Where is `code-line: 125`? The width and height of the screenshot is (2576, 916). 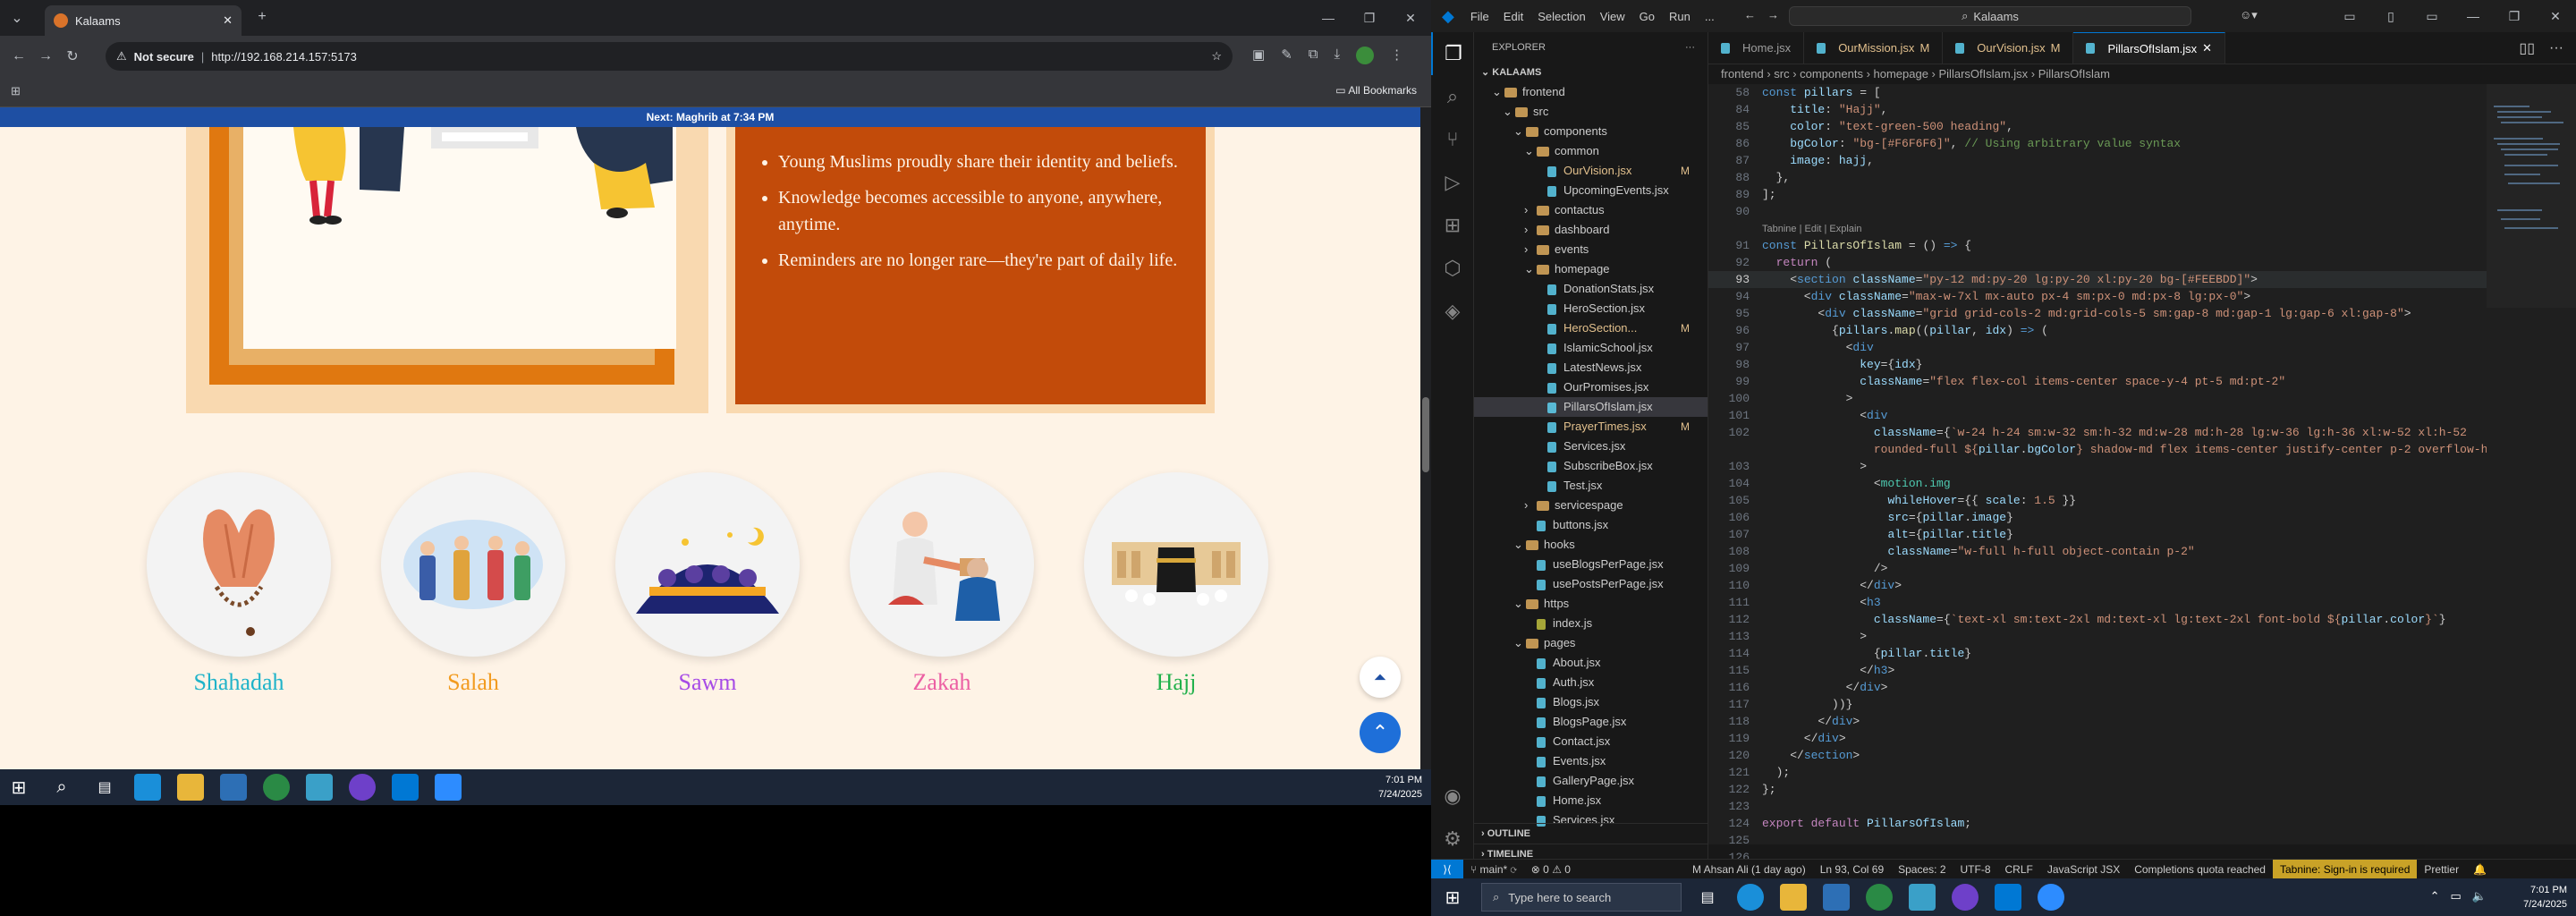 code-line: 125 is located at coordinates (2097, 840).